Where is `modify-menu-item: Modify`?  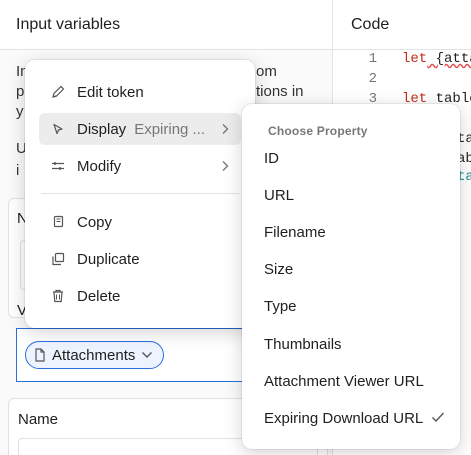
modify-menu-item: Modify is located at coordinates (140, 166).